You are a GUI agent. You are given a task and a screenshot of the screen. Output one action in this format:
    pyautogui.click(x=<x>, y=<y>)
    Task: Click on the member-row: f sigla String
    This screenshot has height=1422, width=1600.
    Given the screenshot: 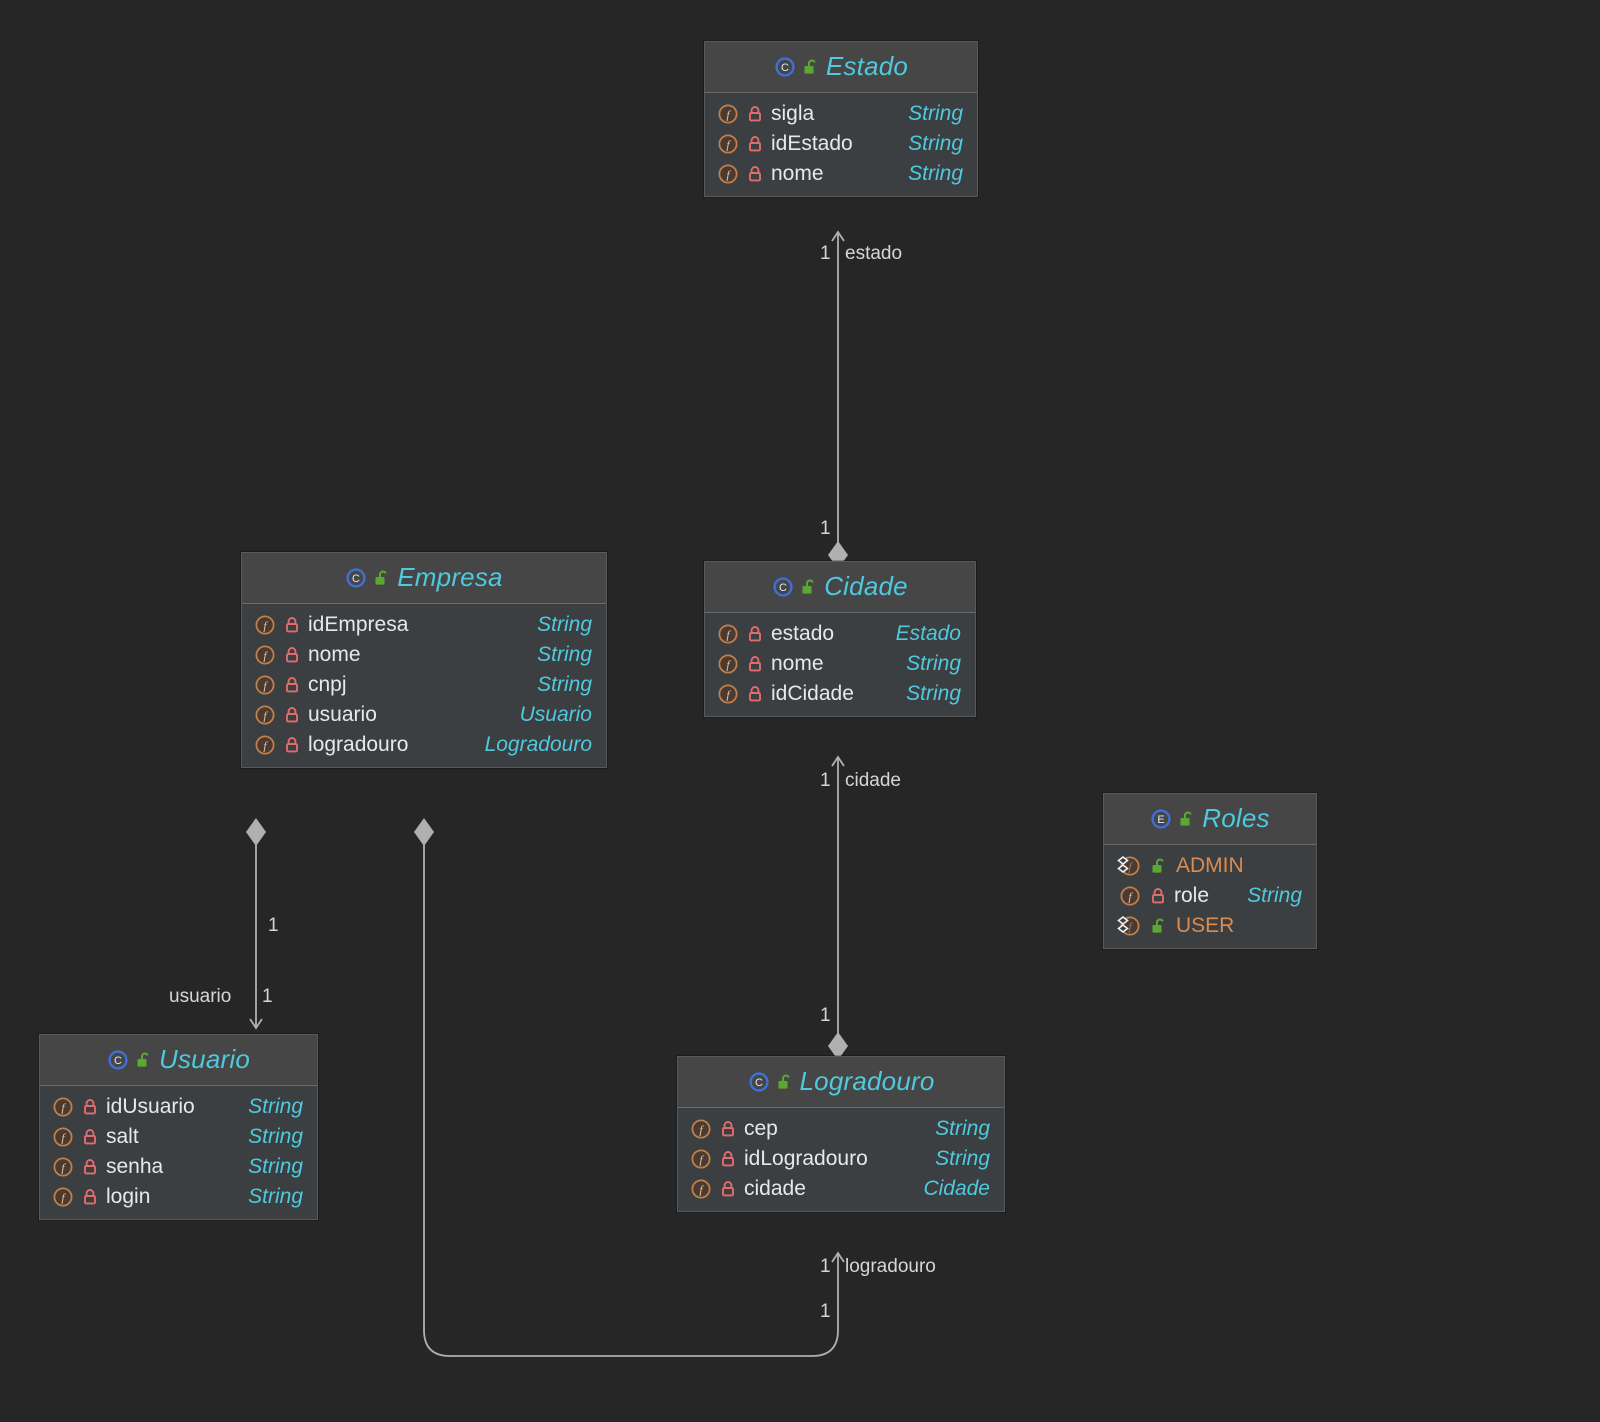 What is the action you would take?
    pyautogui.click(x=841, y=114)
    